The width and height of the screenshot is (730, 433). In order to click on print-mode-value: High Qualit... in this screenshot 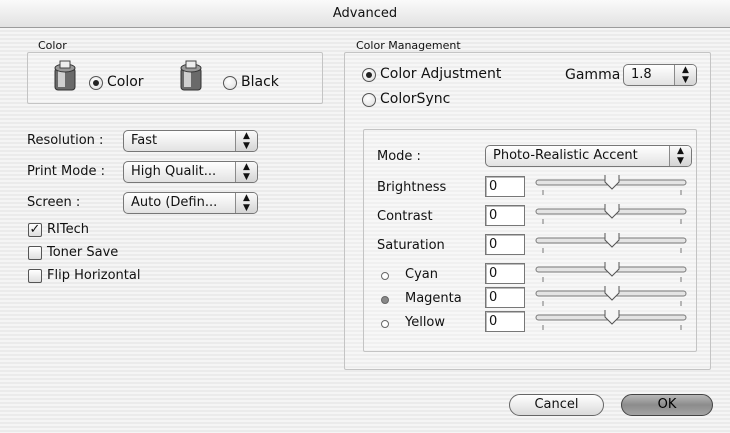, I will do `click(174, 171)`.